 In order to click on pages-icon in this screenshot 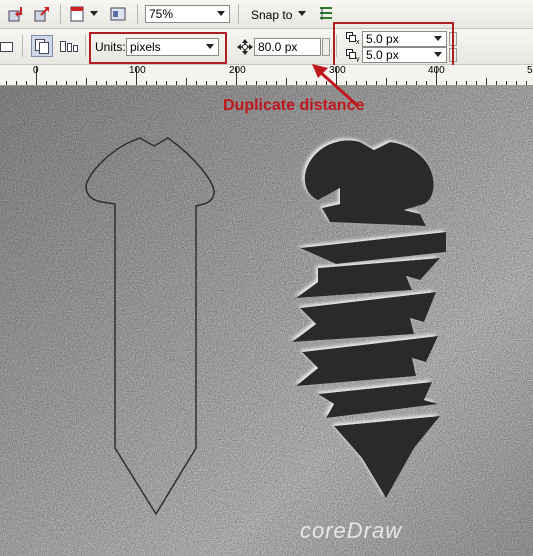, I will do `click(42, 46)`.